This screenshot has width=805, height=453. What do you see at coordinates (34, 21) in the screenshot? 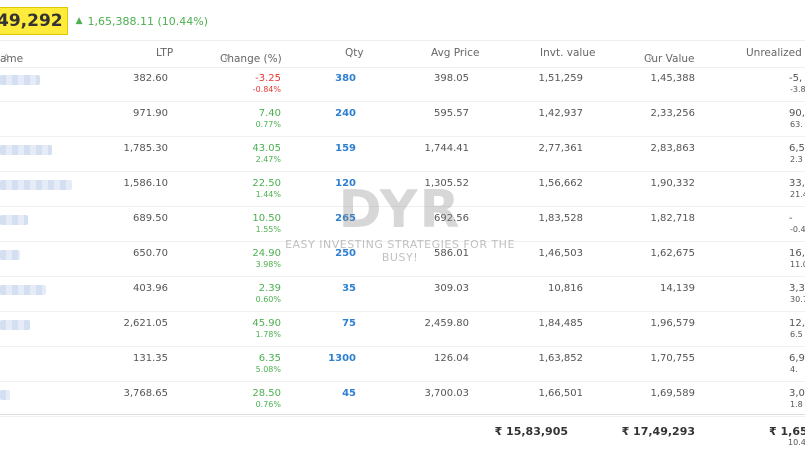
I see `total-current-value: 49,292` at bounding box center [34, 21].